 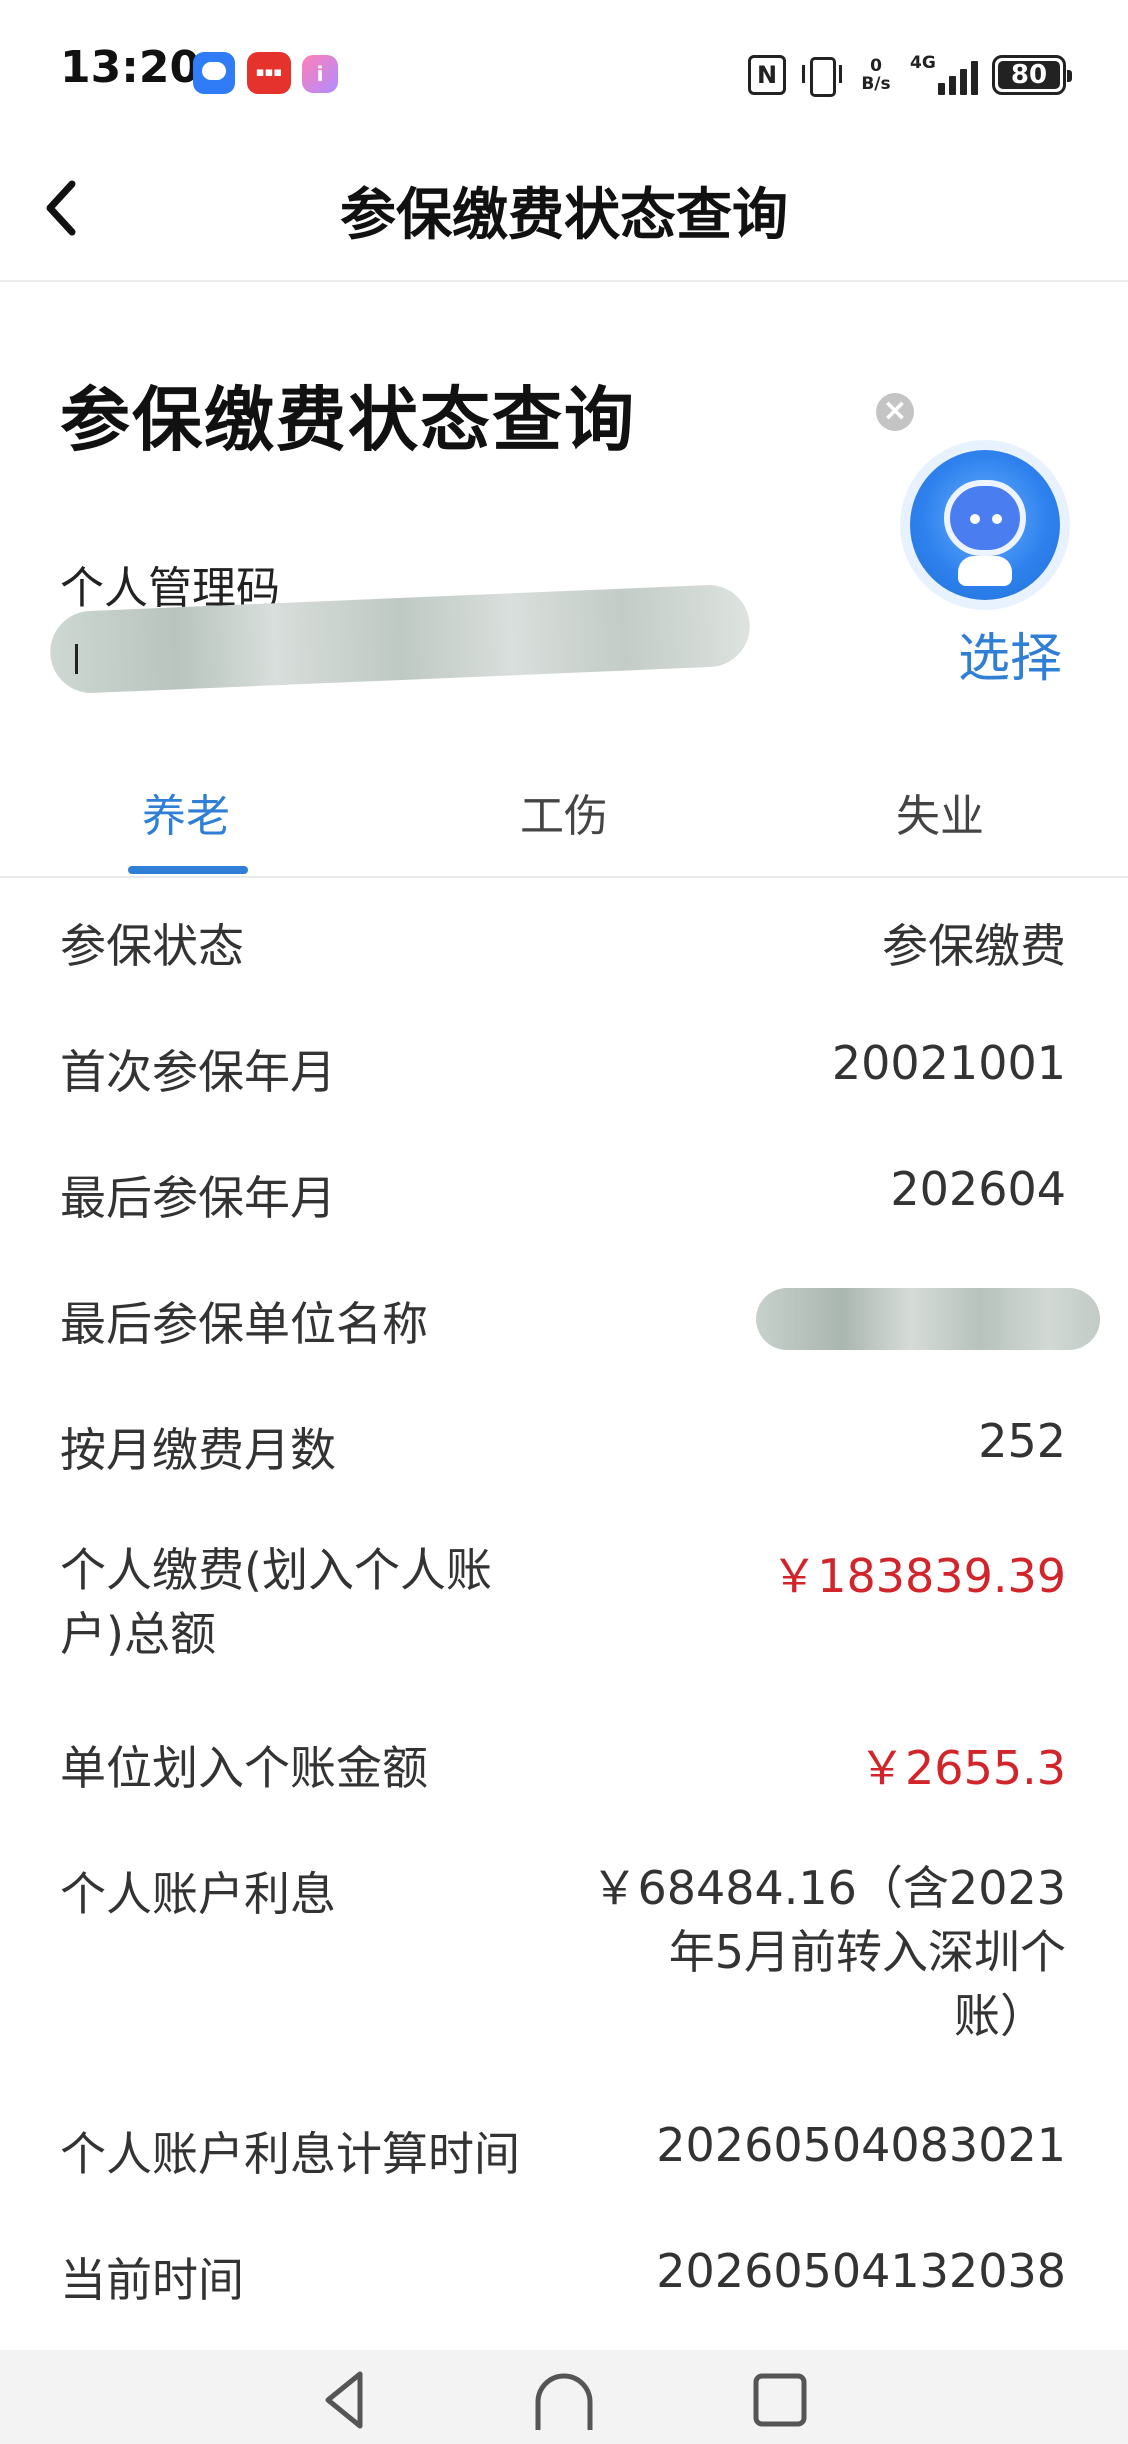 What do you see at coordinates (985, 525) in the screenshot?
I see `assistant-robot-icon` at bounding box center [985, 525].